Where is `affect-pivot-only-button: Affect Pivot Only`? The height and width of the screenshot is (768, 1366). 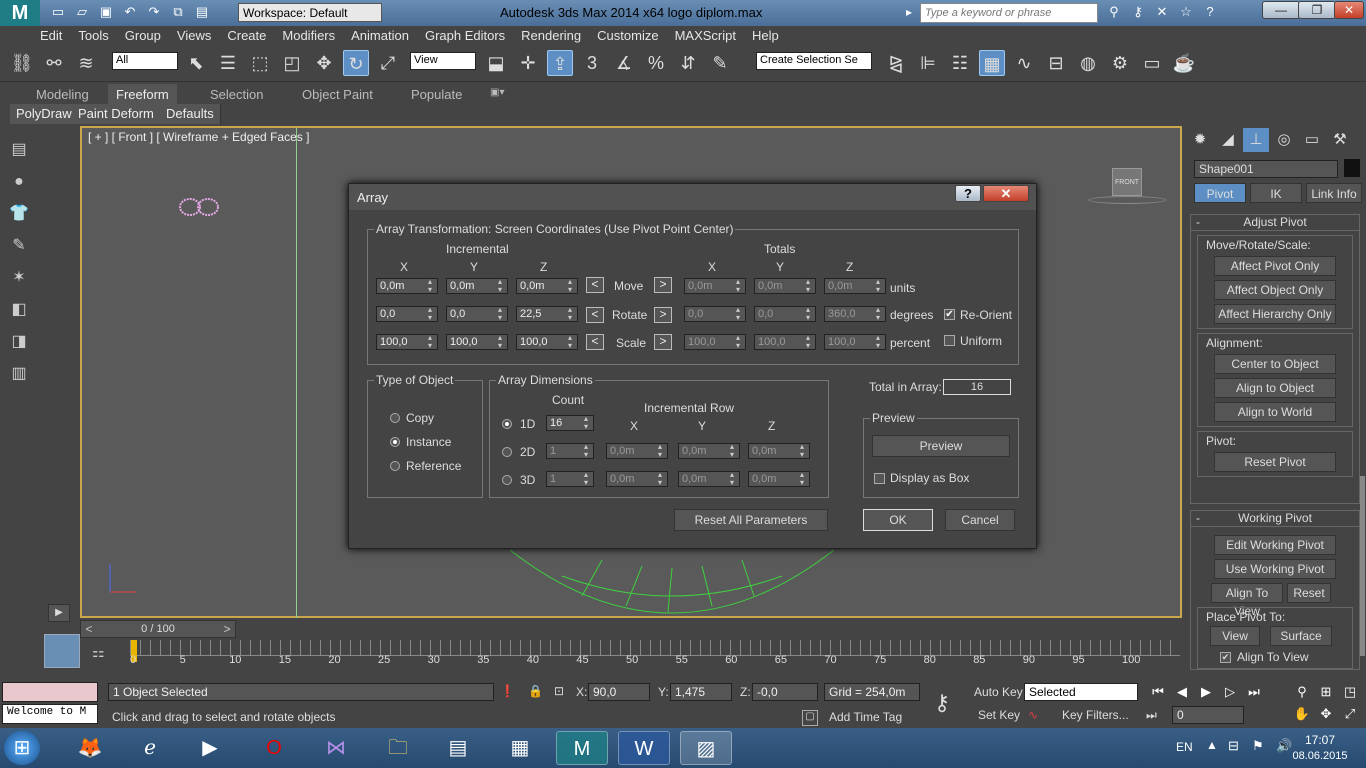
affect-pivot-only-button: Affect Pivot Only is located at coordinates (1275, 266).